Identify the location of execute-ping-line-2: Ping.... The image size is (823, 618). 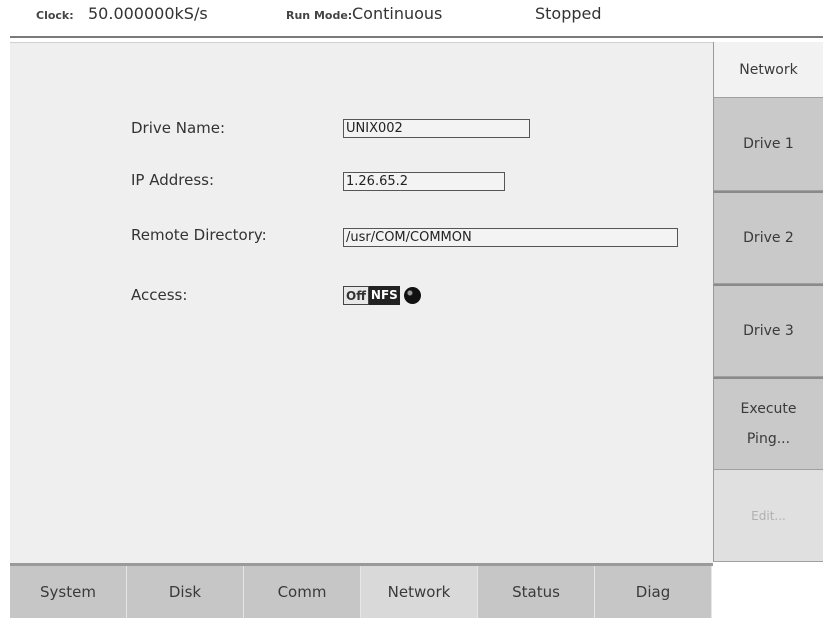
(768, 439).